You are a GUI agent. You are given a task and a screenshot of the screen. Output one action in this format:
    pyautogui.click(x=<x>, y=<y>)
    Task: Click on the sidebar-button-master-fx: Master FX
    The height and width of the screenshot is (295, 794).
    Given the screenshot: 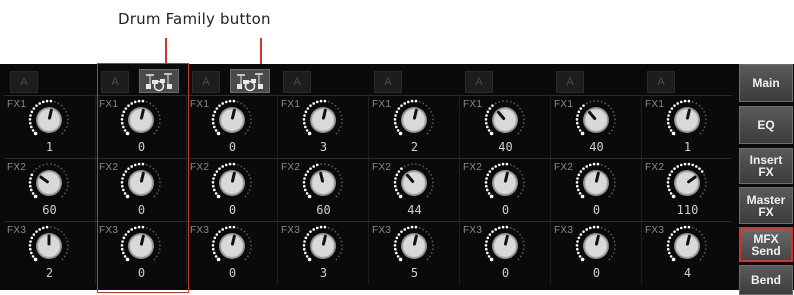 What is the action you would take?
    pyautogui.click(x=766, y=205)
    